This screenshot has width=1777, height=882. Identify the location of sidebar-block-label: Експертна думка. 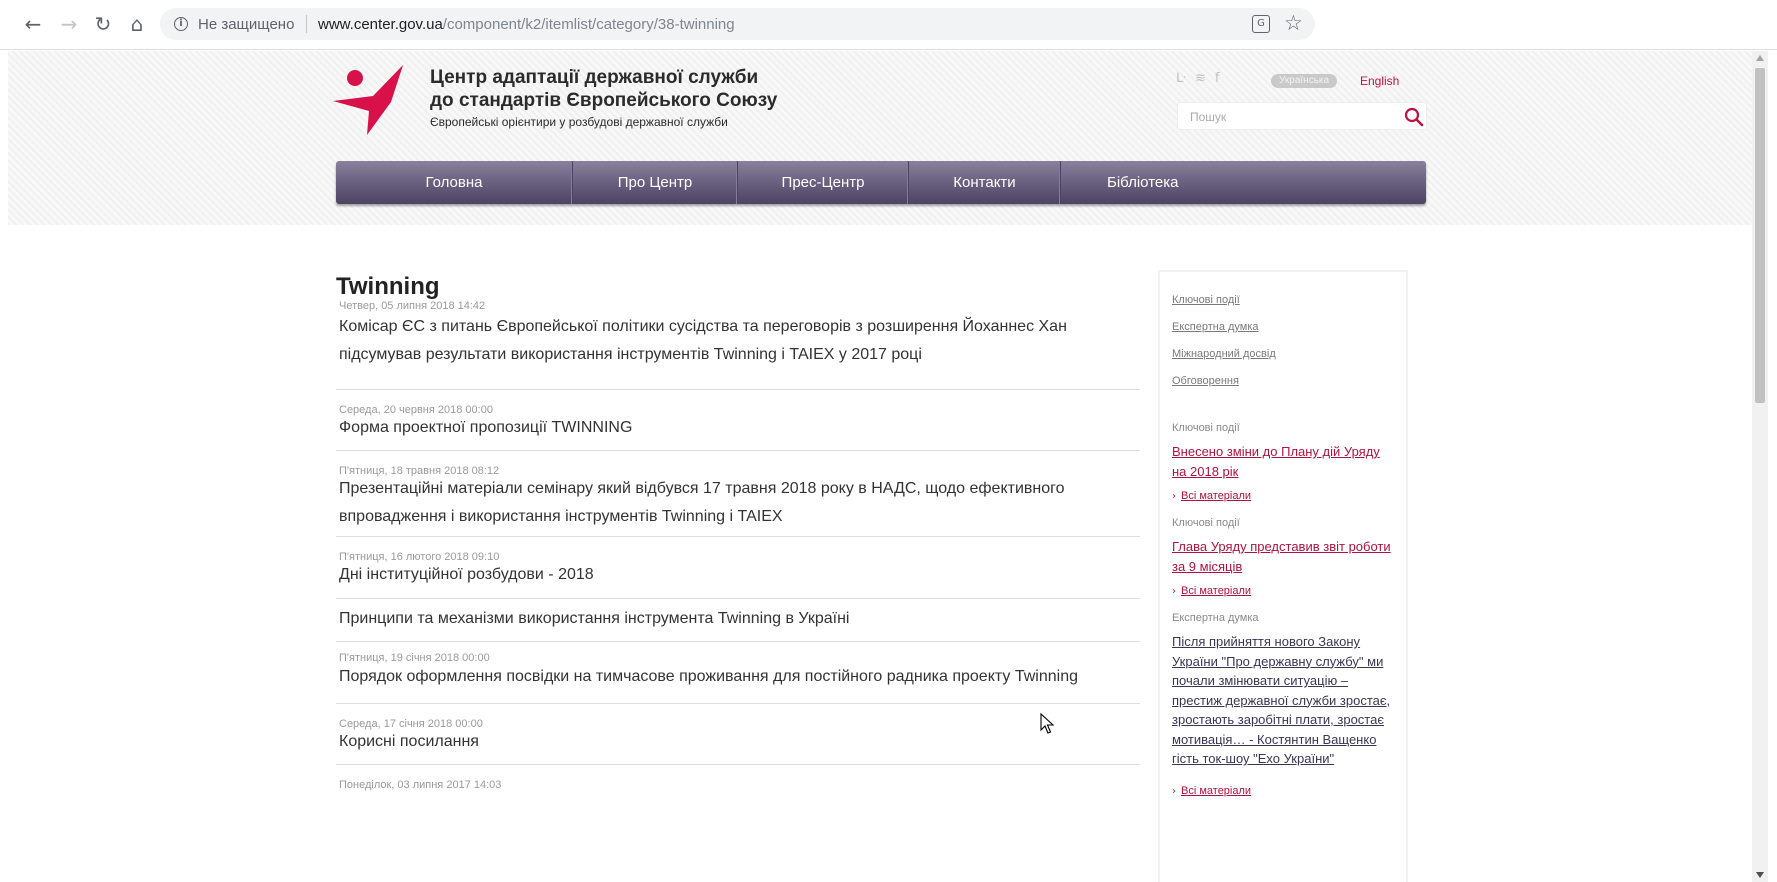
(1215, 618).